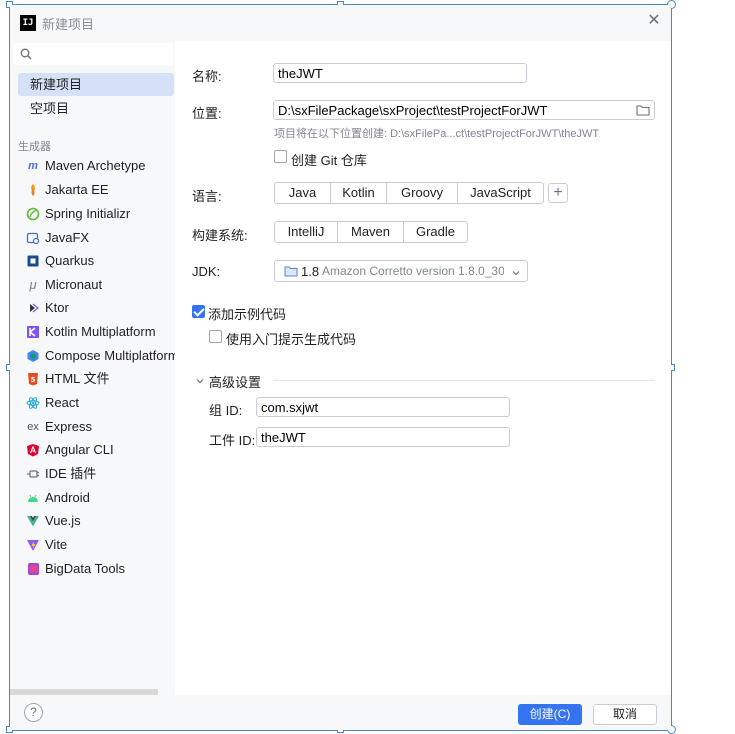  What do you see at coordinates (340, 23) in the screenshot?
I see `title-bar: IJ 新建项目 ✕` at bounding box center [340, 23].